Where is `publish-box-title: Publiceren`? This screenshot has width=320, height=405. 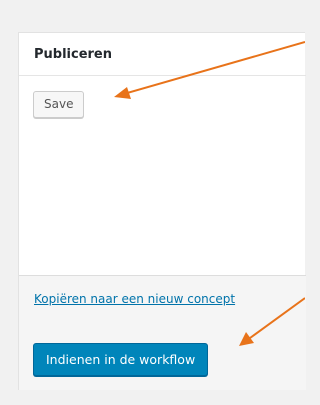 publish-box-title: Publiceren is located at coordinates (73, 54).